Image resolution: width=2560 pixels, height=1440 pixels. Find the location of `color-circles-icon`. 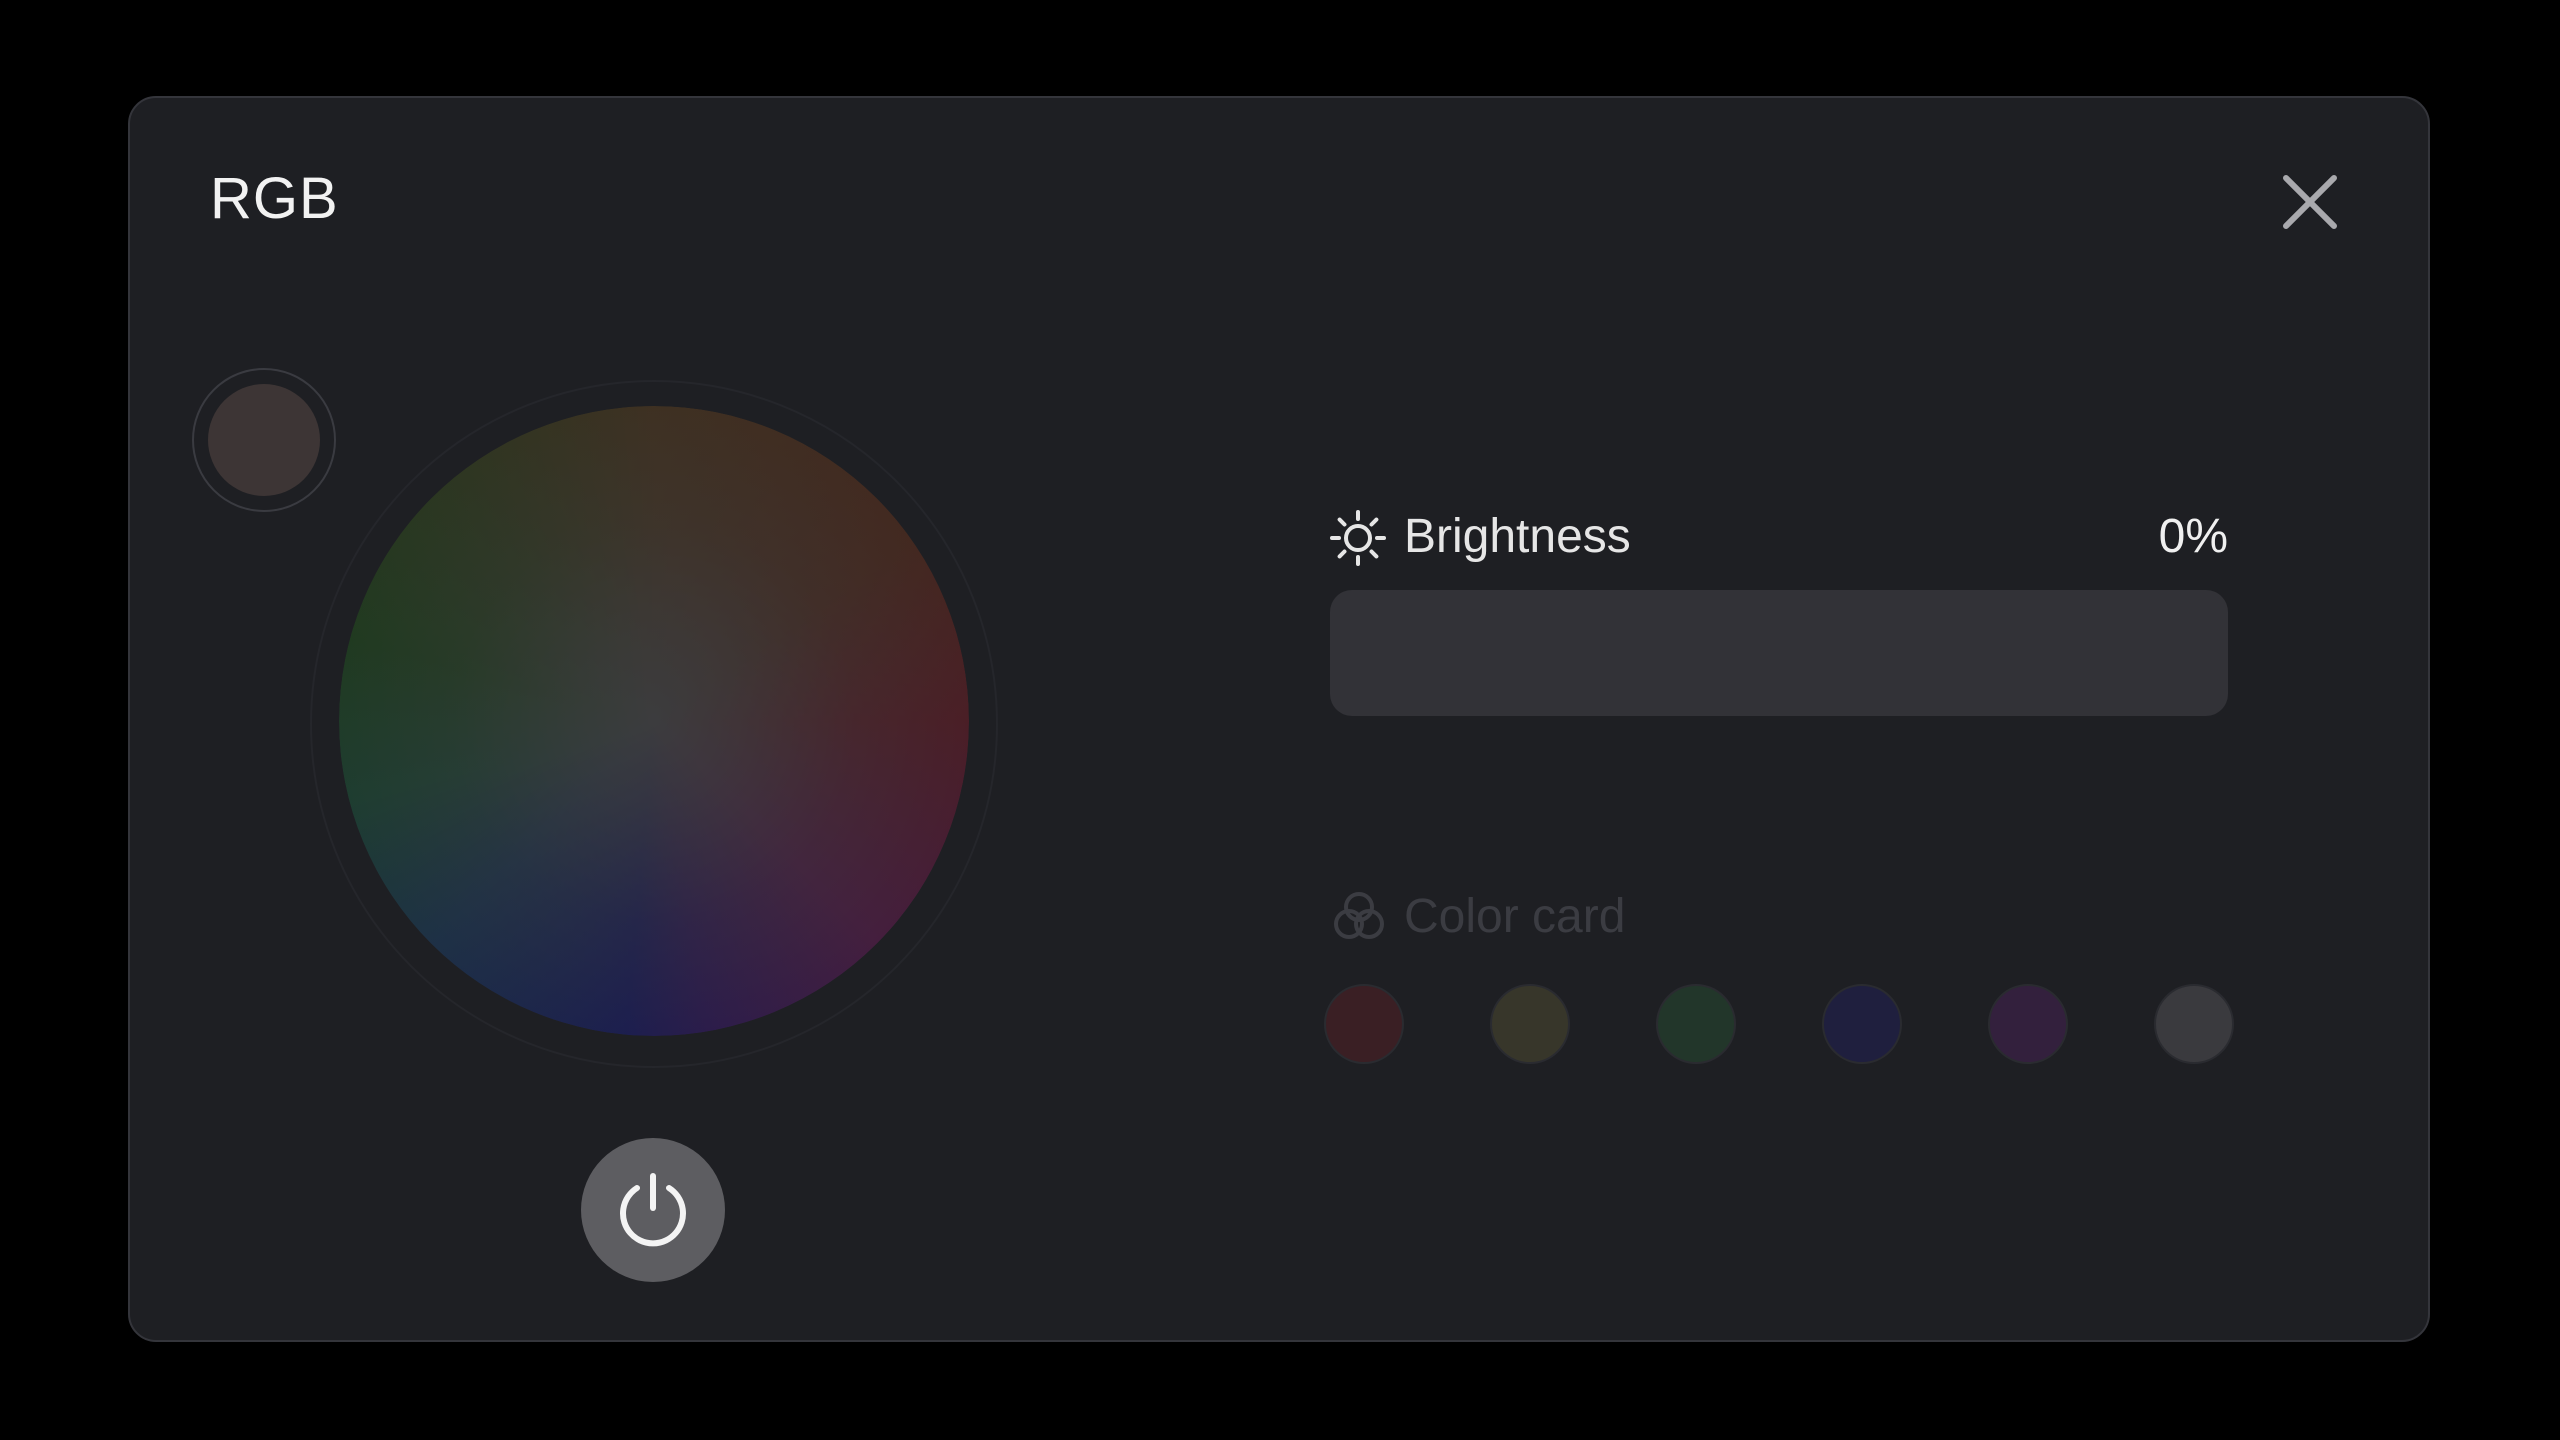

color-circles-icon is located at coordinates (1359, 915).